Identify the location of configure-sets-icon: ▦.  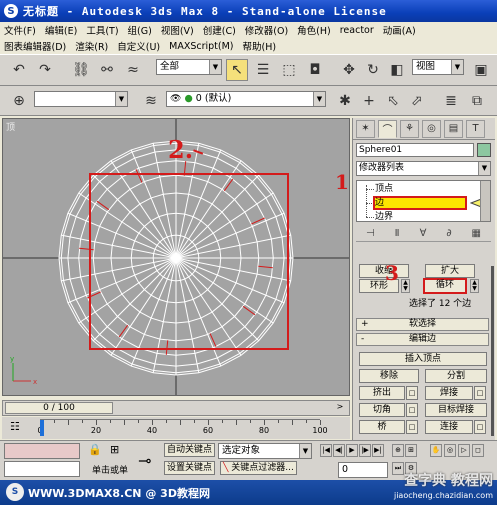
(476, 233).